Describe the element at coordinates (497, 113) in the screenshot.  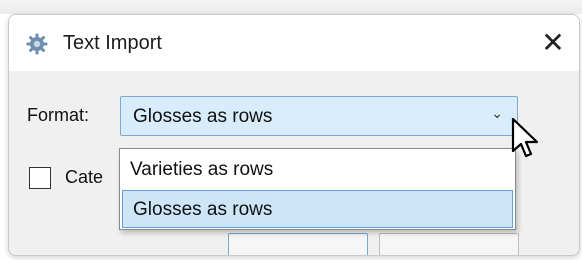
I see `chevron-down-icon: ⌄` at that location.